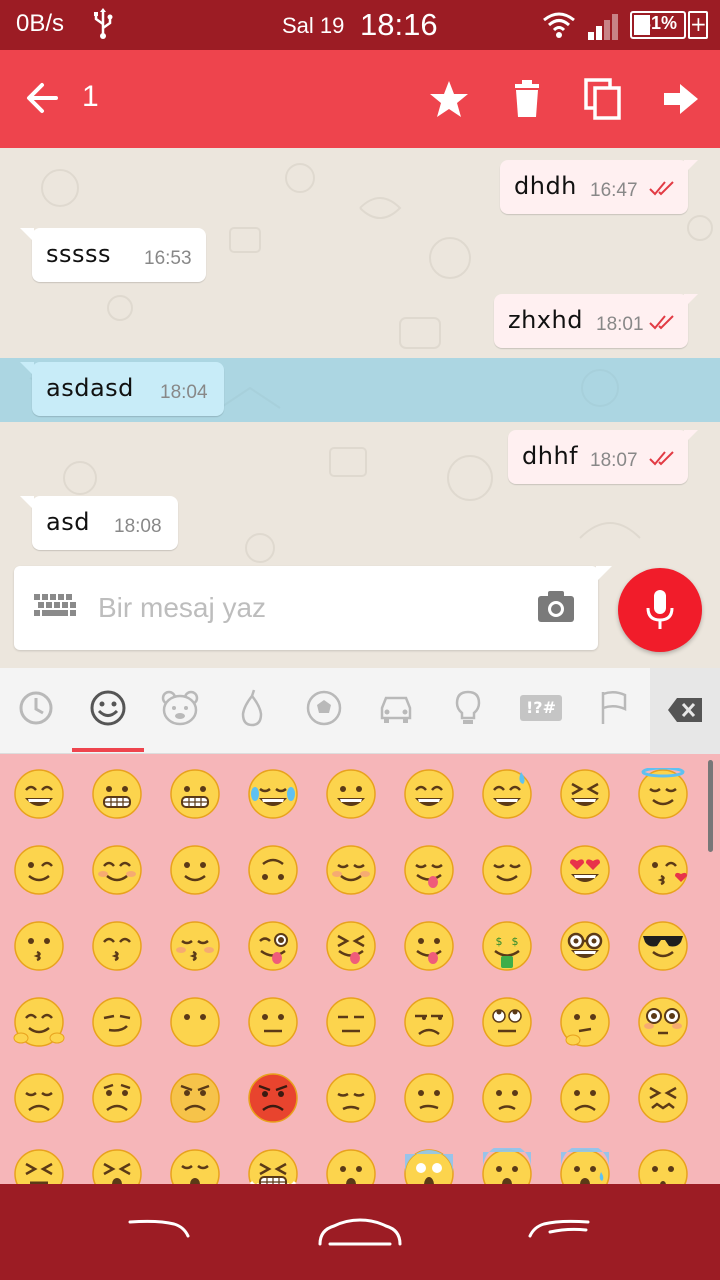 This screenshot has height=1280, width=720. Describe the element at coordinates (273, 870) in the screenshot. I see `upside-down-emoji-icon` at that location.